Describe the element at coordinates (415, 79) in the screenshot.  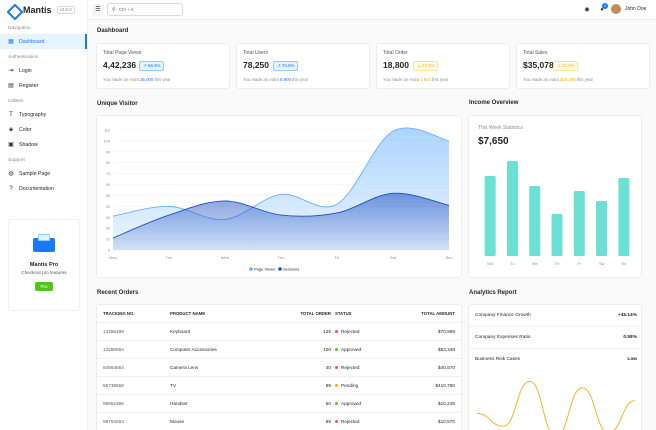
I see `stat-footnote: You made an extra 1,943 this year` at that location.